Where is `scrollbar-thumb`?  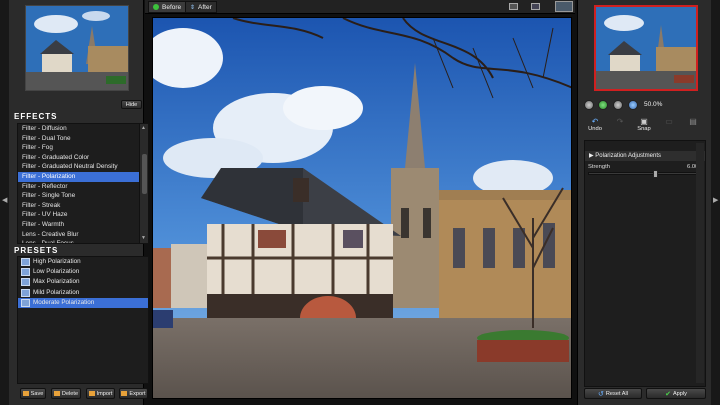 scrollbar-thumb is located at coordinates (144, 174).